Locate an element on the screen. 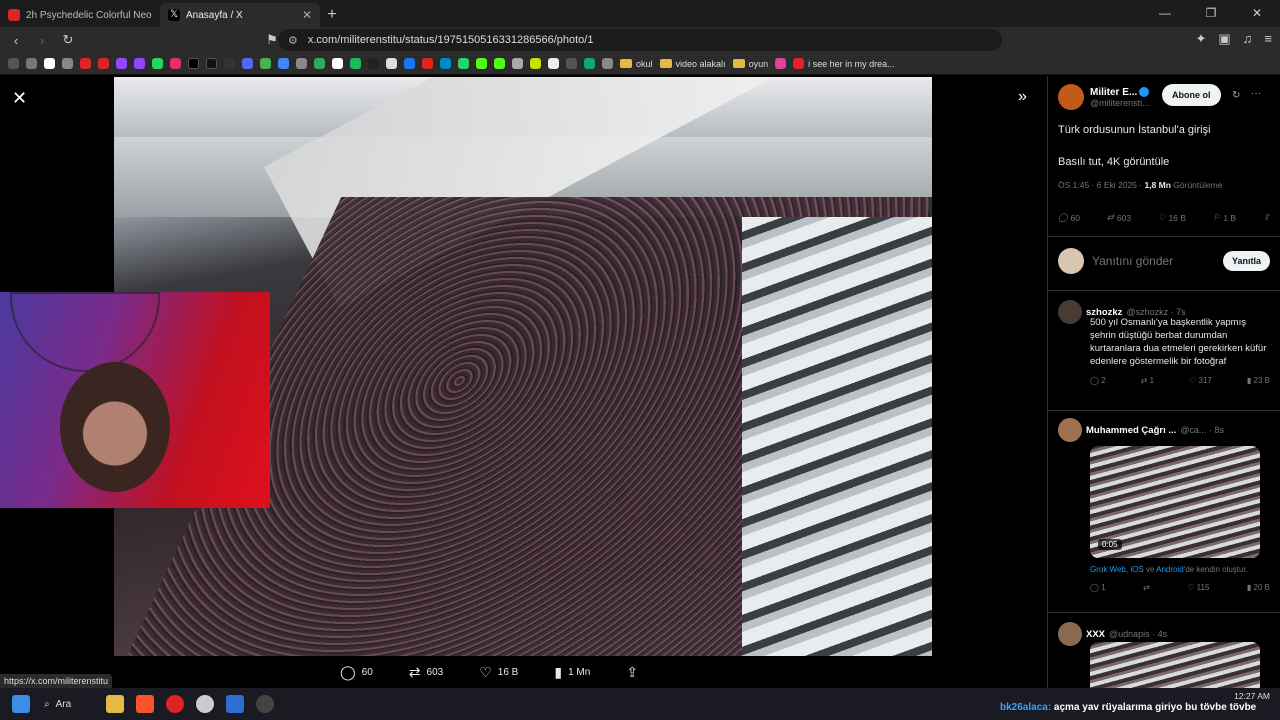 The width and height of the screenshot is (1280, 720). drive-icon is located at coordinates (319, 63).